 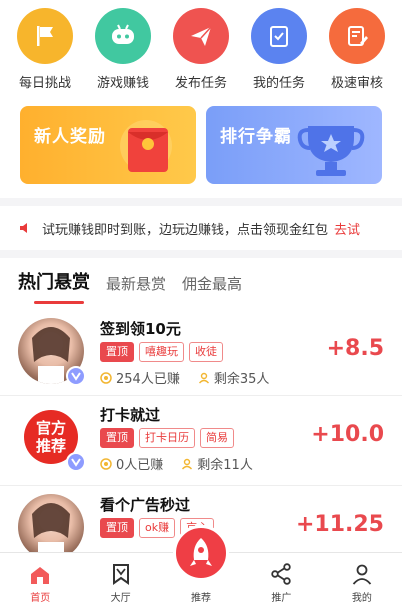 What do you see at coordinates (355, 348) in the screenshot?
I see `task-reward: +8.5` at bounding box center [355, 348].